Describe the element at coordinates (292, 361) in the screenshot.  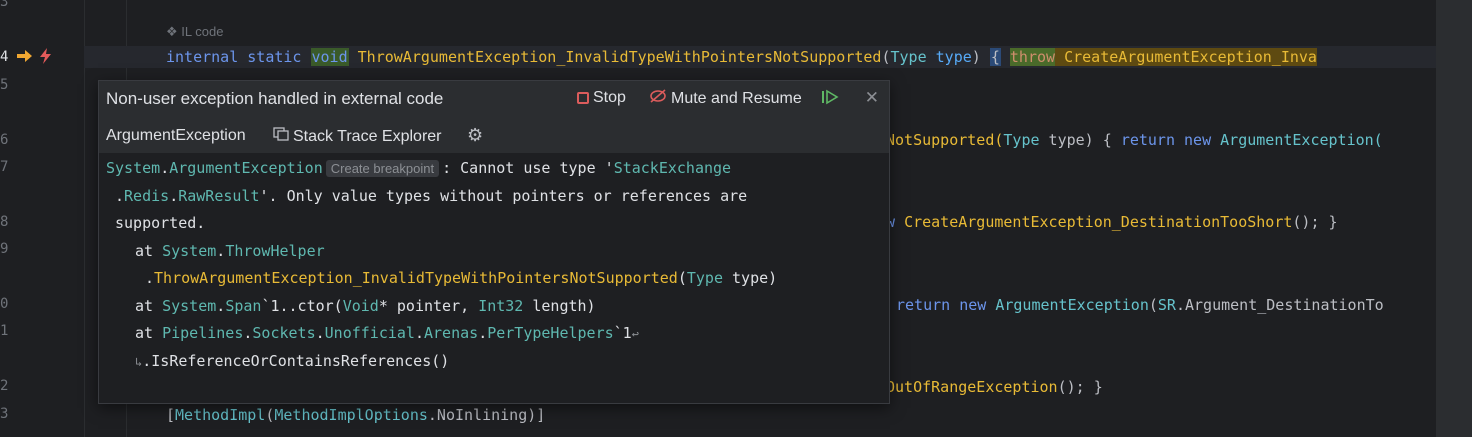
I see `stack-frame: ↳.IsReferenceOrContainsReferences()` at that location.